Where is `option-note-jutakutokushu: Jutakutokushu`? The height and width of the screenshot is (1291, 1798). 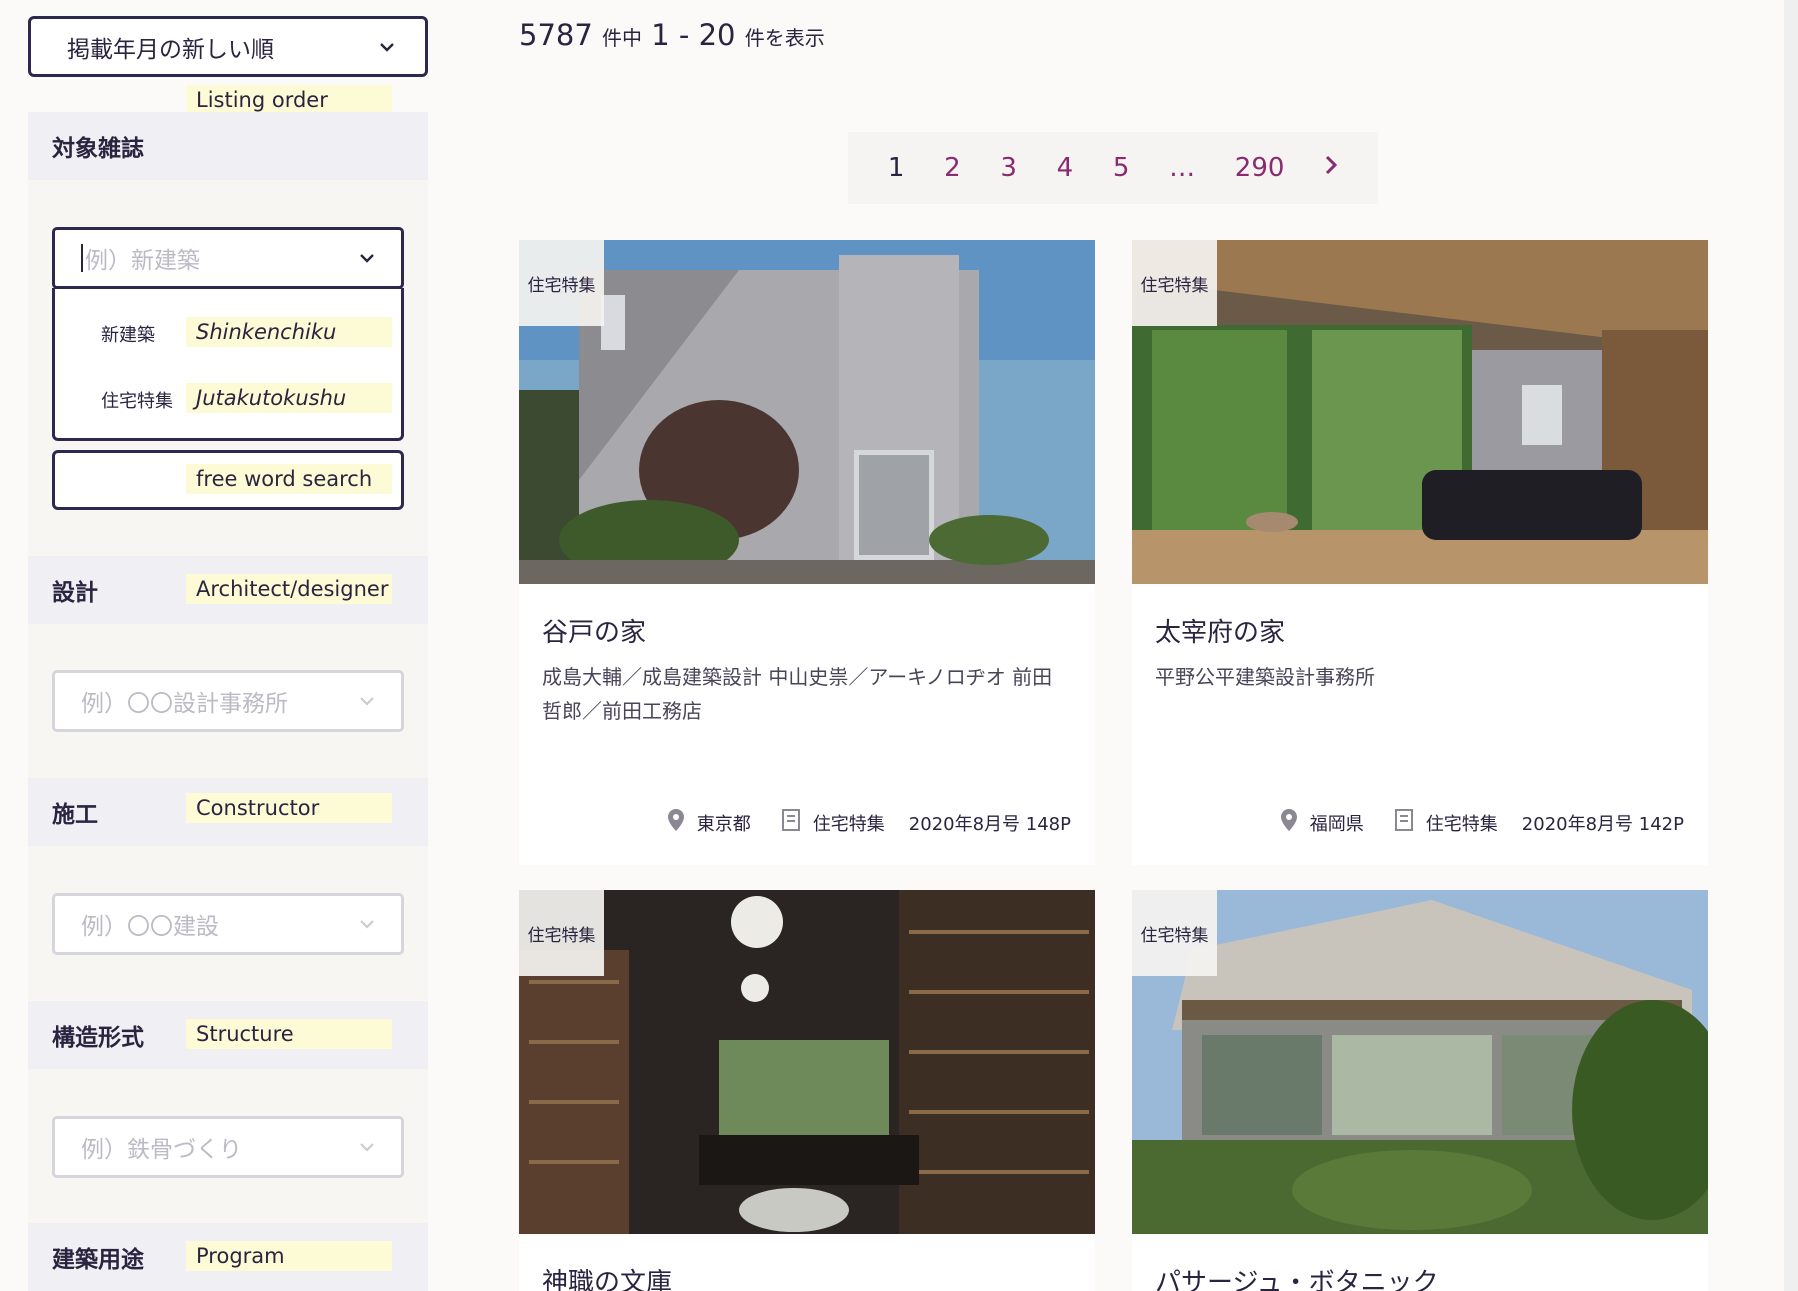
option-note-jutakutokushu: Jutakutokushu is located at coordinates (289, 398).